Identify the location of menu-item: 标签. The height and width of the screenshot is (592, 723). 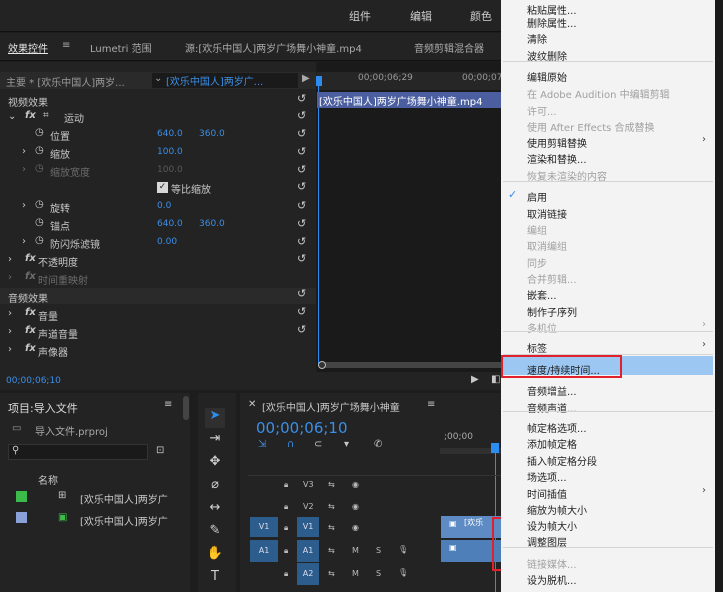
(537, 347).